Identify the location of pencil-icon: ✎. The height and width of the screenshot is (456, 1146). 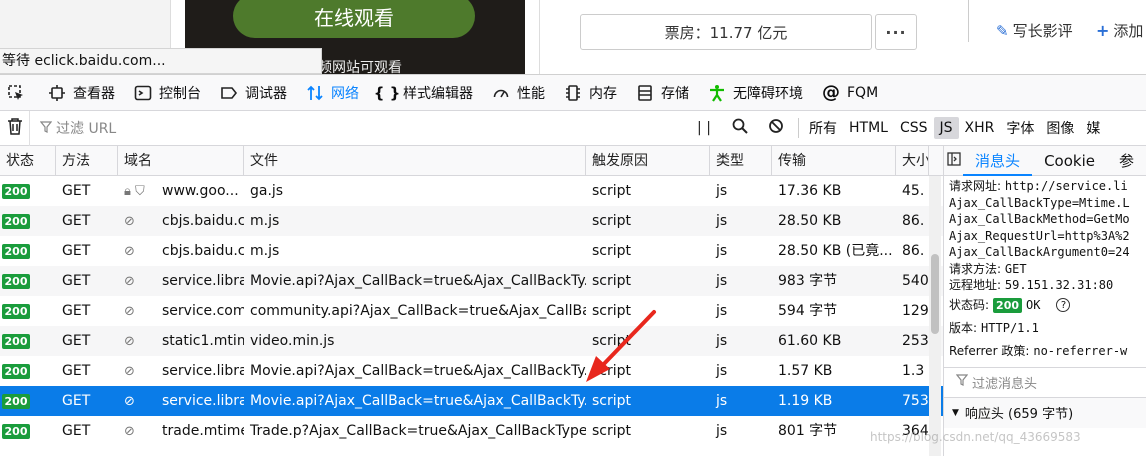
(1002, 30).